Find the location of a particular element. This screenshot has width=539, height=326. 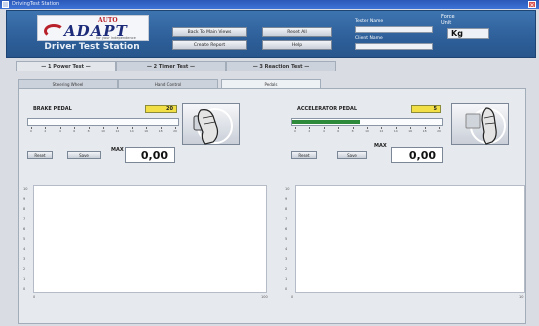

client-name-label: Client Name is located at coordinates (369, 38).